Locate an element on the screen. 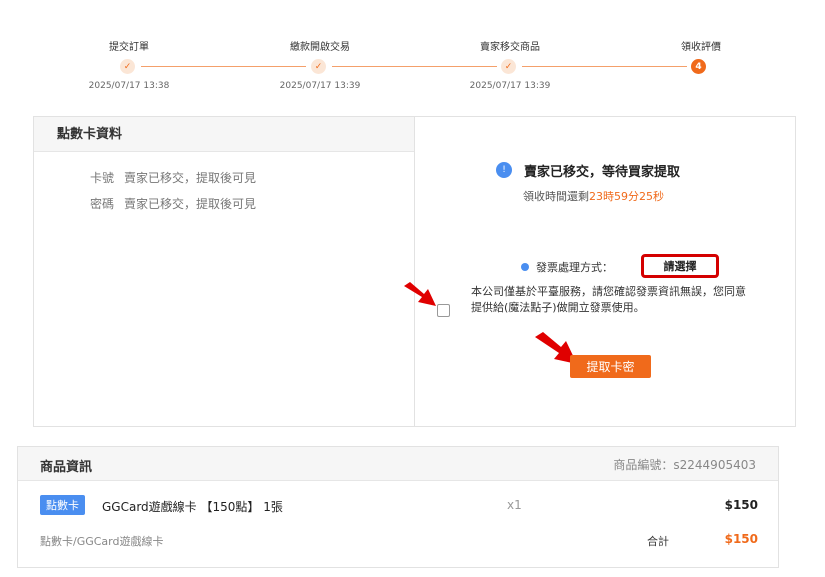 This screenshot has width=825, height=577. card-number-value: 賣家已移交，提取後可見 is located at coordinates (190, 178).